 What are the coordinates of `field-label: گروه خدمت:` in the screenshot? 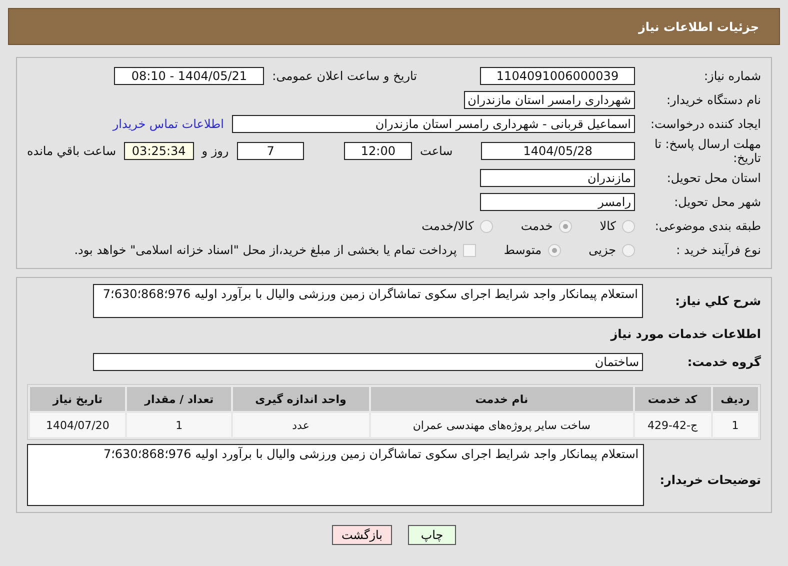 It's located at (723, 362).